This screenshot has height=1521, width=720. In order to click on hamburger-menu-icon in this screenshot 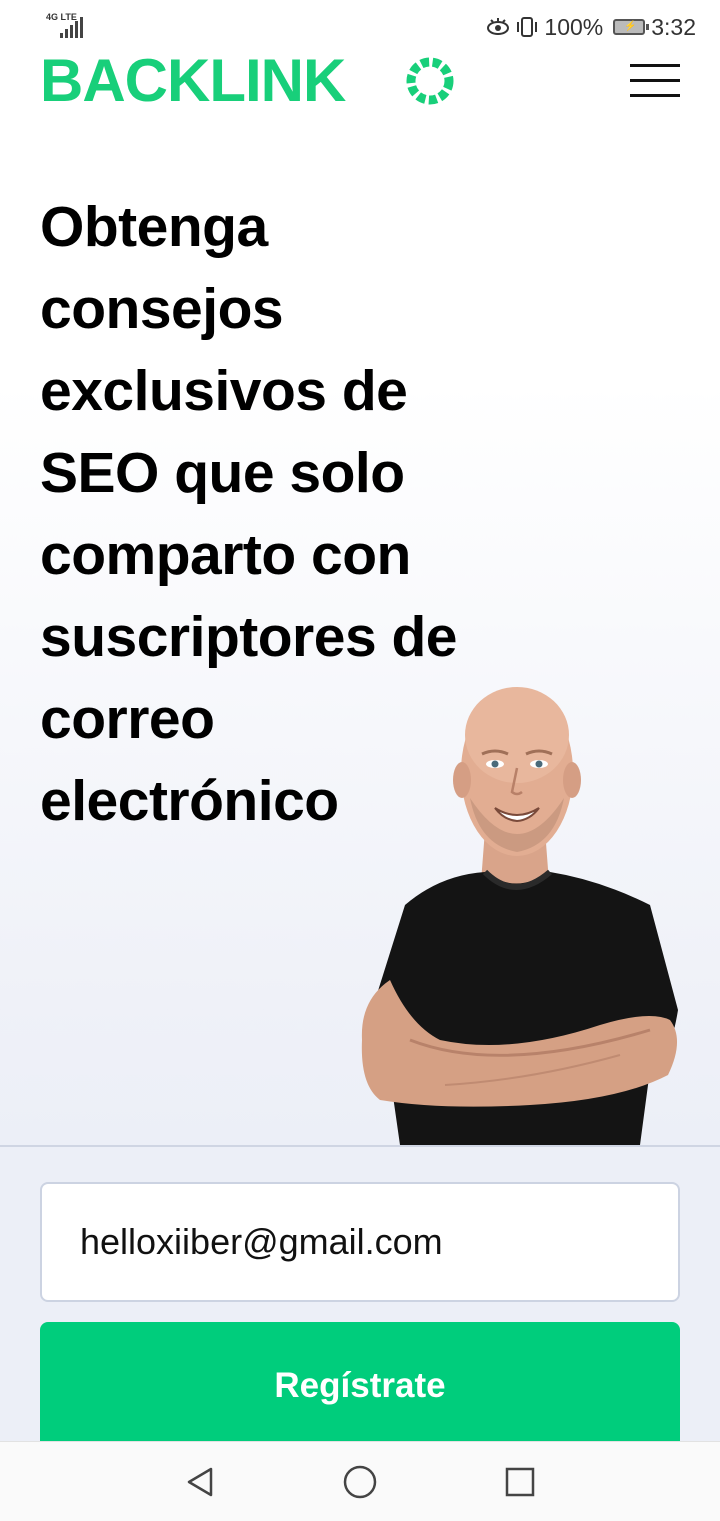, I will do `click(656, 81)`.